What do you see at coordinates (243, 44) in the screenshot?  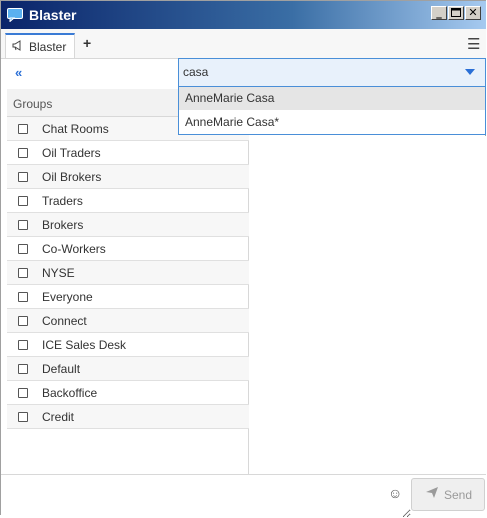 I see `tab-bar: Blaster` at bounding box center [243, 44].